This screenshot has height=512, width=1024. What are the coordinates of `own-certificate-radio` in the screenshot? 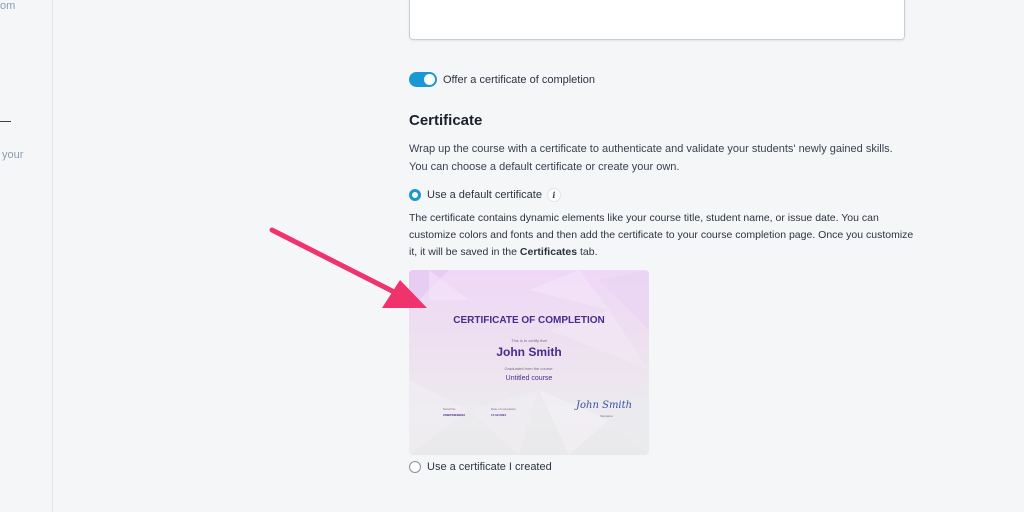 It's located at (415, 467).